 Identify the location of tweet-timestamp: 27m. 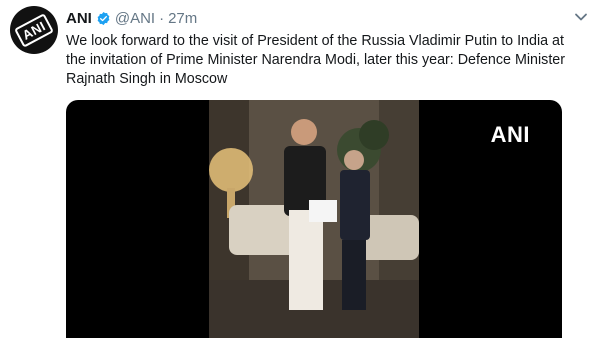
(182, 18).